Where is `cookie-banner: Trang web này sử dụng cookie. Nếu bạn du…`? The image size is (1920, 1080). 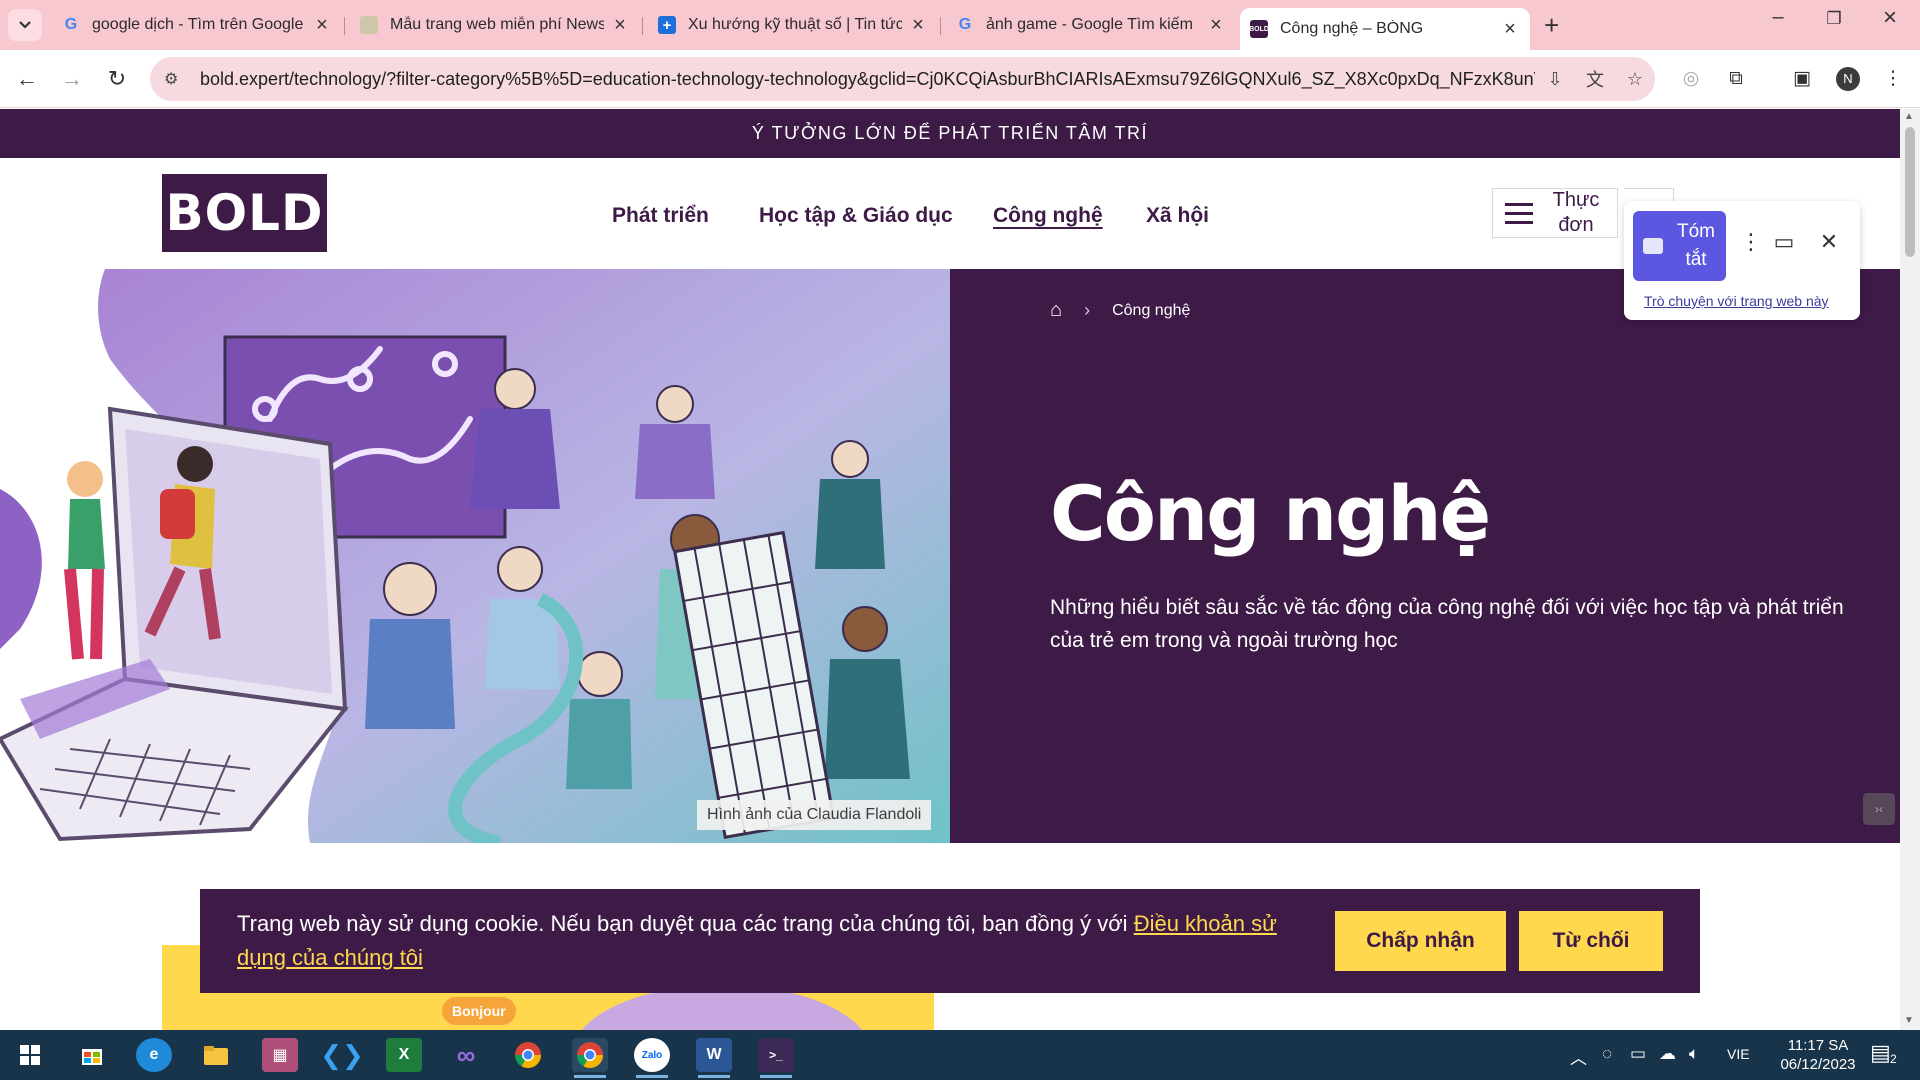
cookie-banner: Trang web này sử dụng cookie. Nếu bạn du… is located at coordinates (950, 941).